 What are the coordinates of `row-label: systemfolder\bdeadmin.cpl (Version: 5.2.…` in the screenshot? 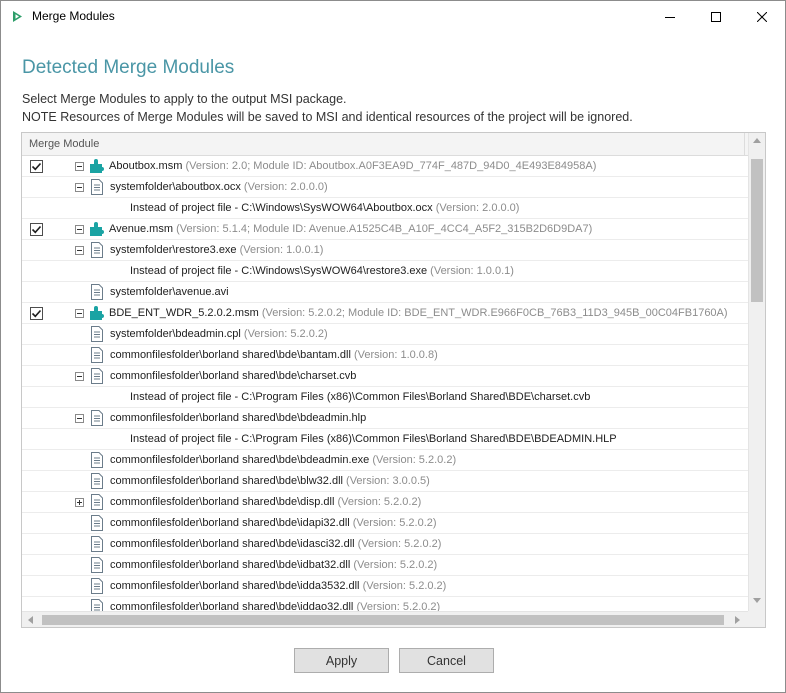 It's located at (219, 334).